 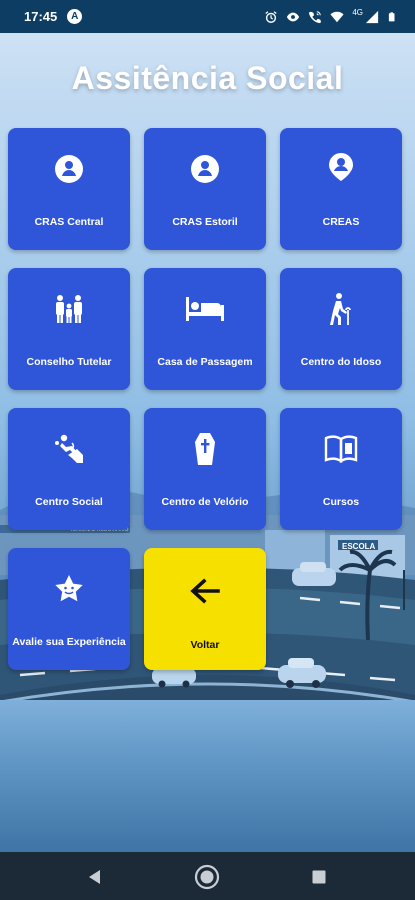 What do you see at coordinates (69, 362) in the screenshot?
I see `tile-label: Conselho Tutelar` at bounding box center [69, 362].